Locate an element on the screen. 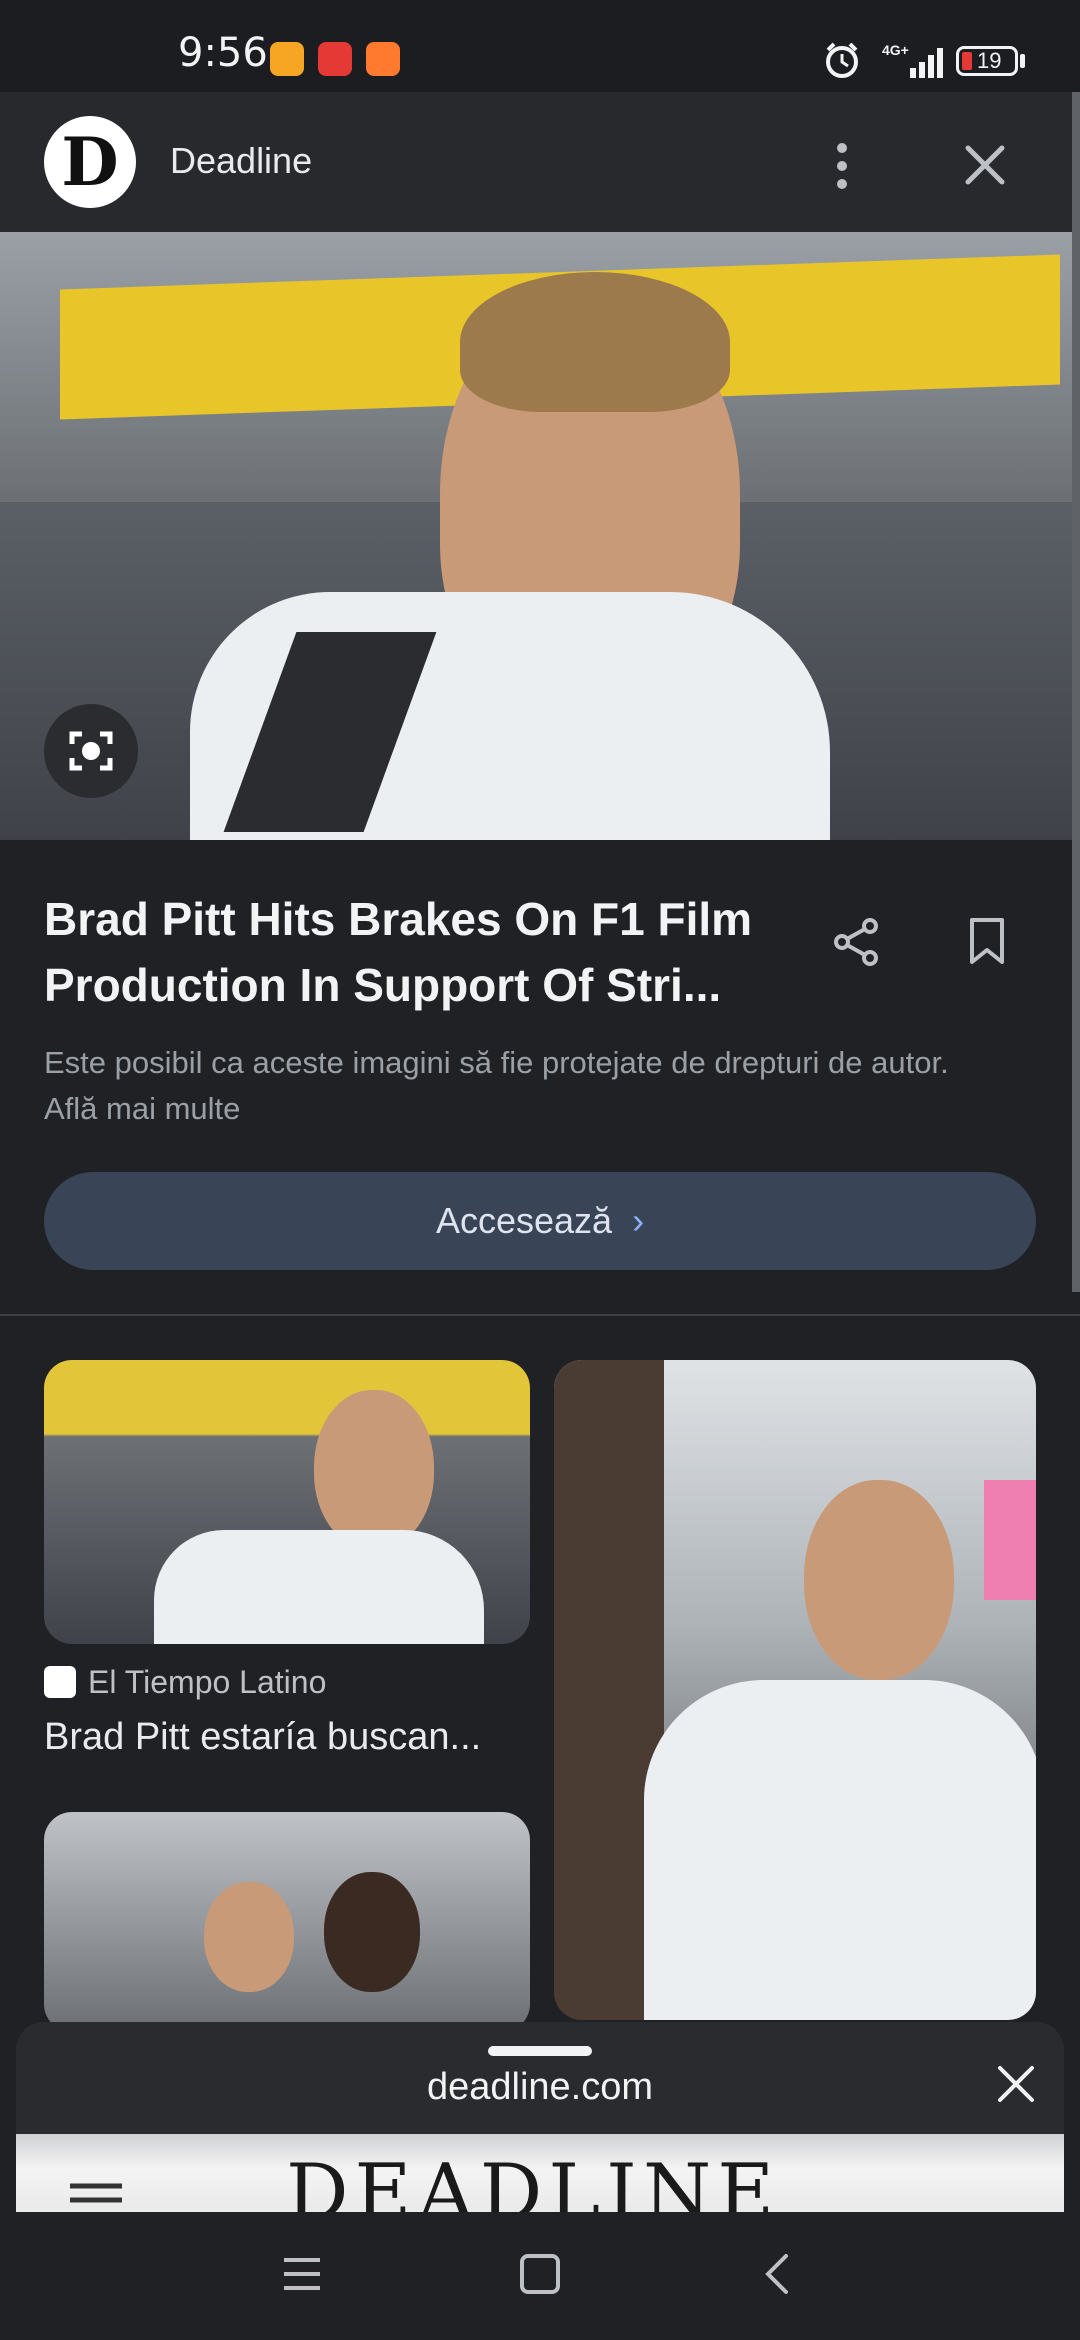  person-hair-shape is located at coordinates (595, 342).